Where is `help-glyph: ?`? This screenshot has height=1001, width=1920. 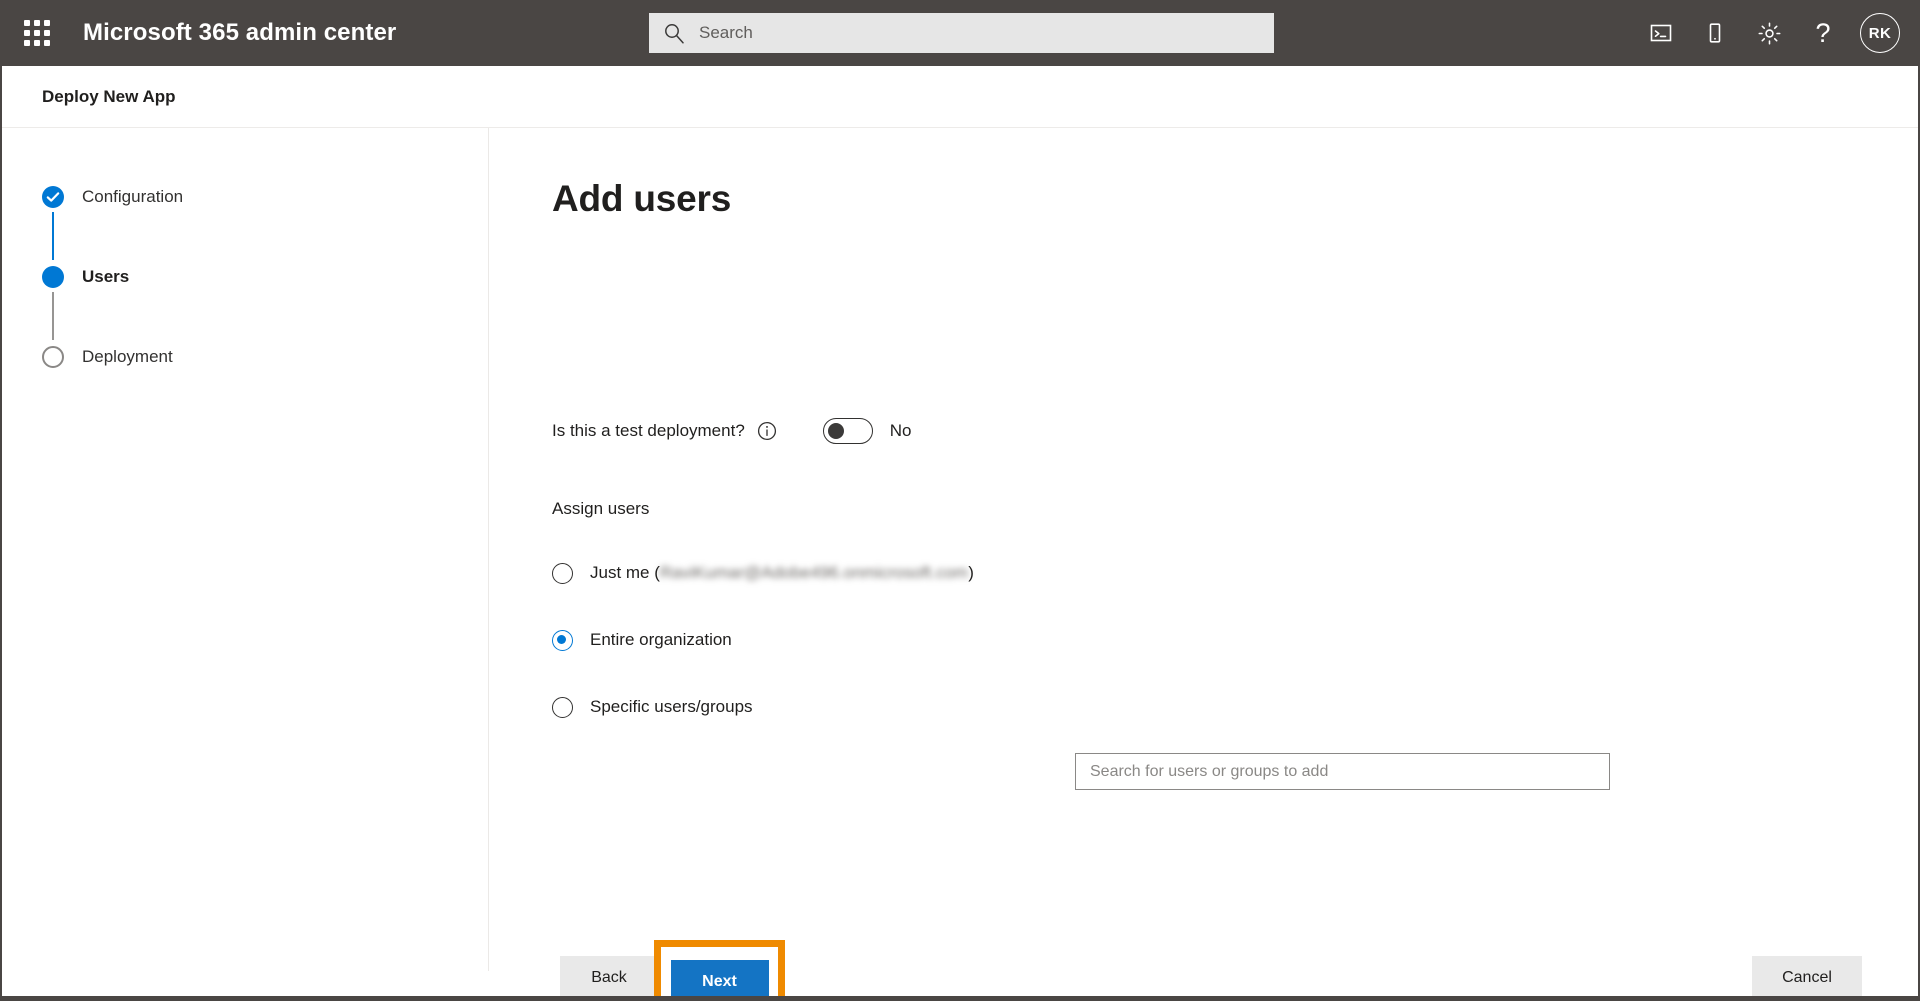 help-glyph: ? is located at coordinates (1823, 32).